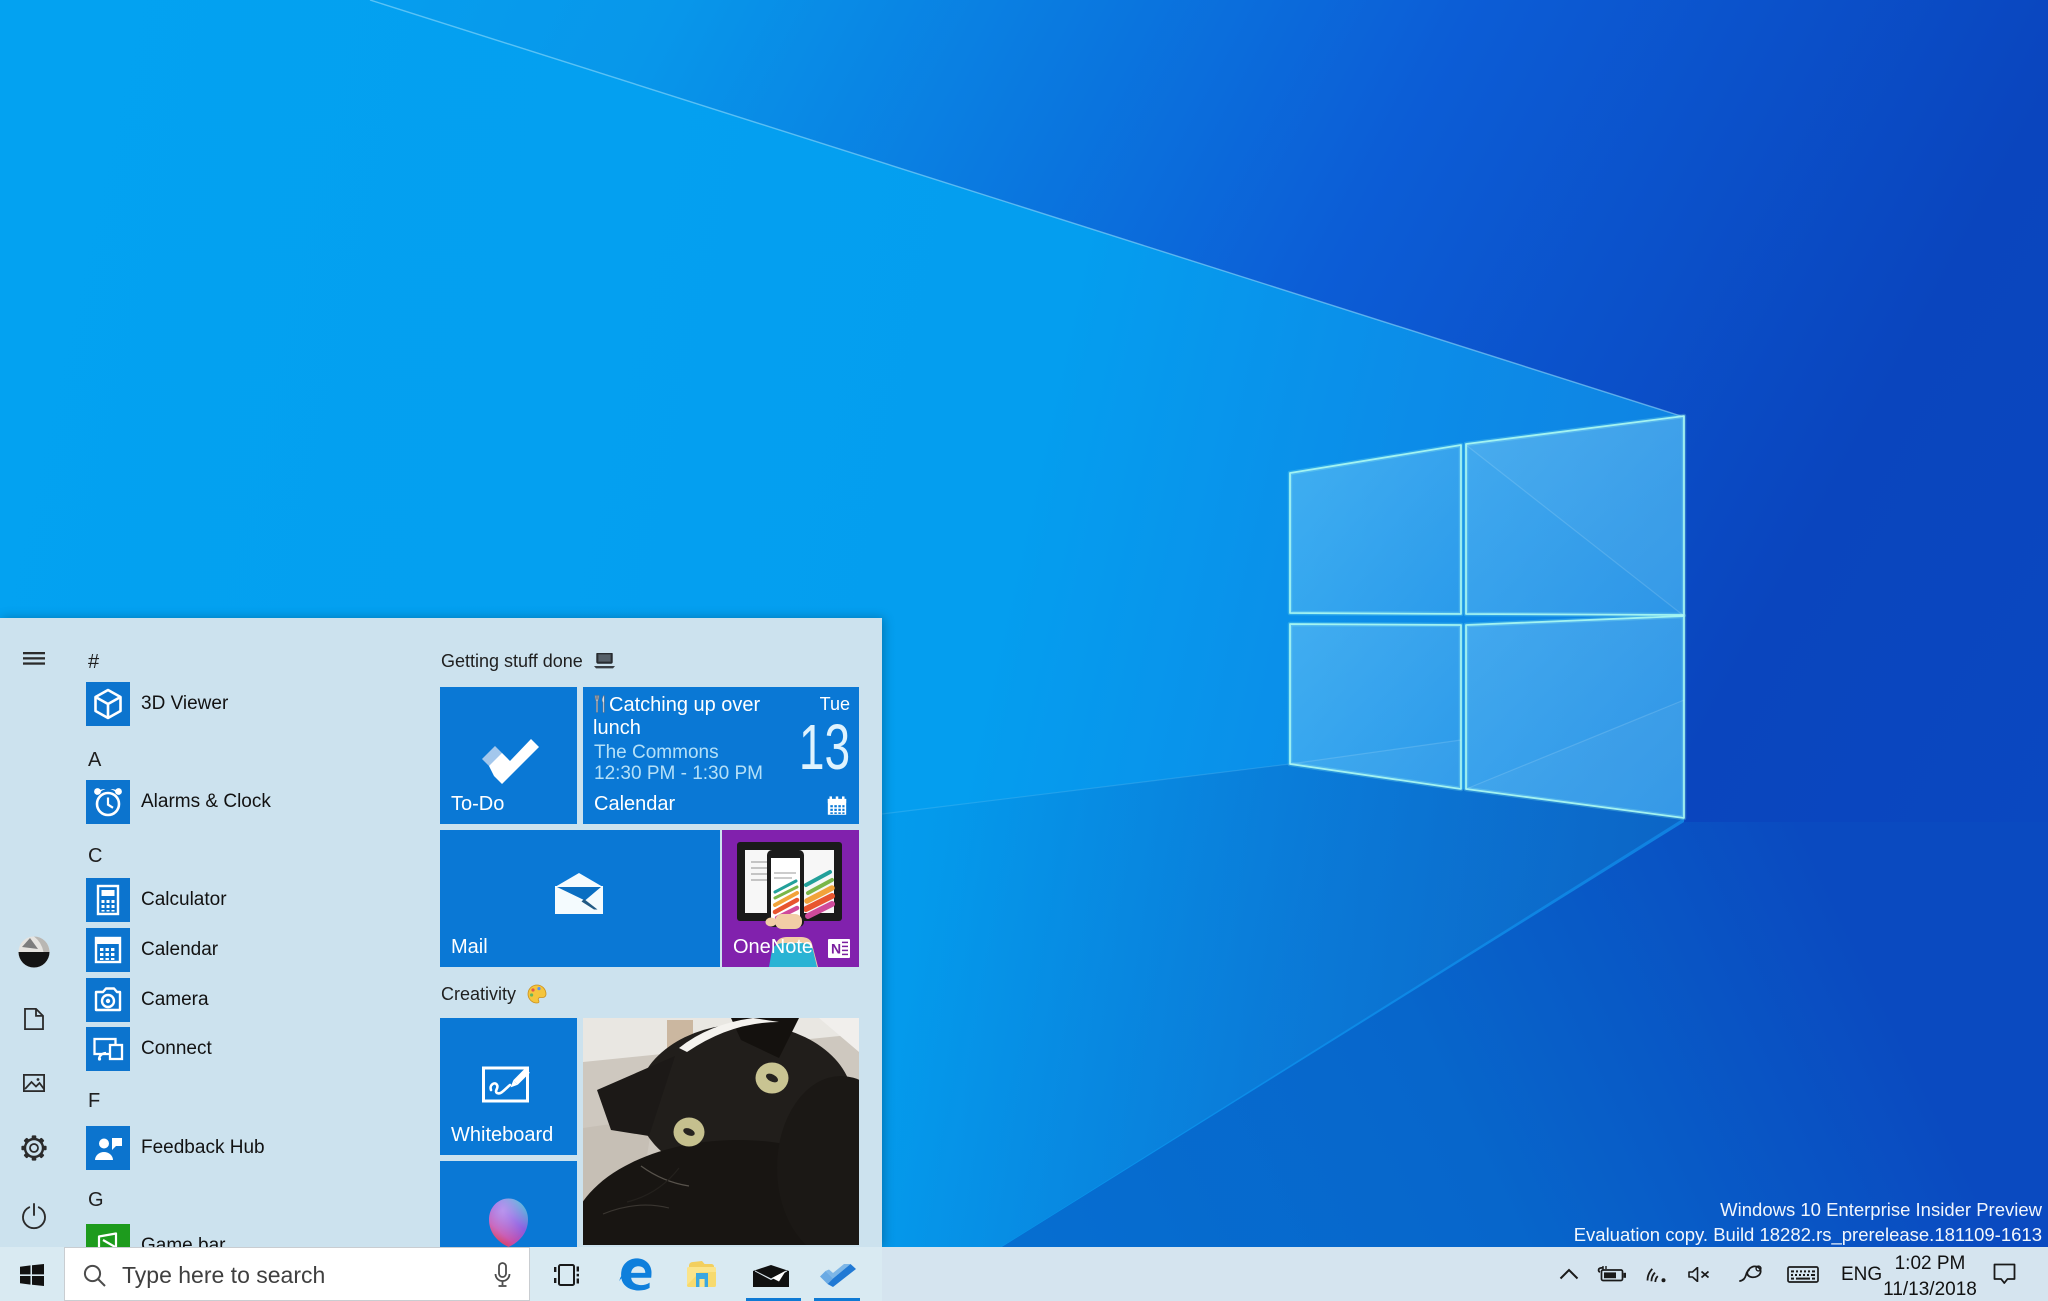 The width and height of the screenshot is (2048, 1301). Describe the element at coordinates (836, 949) in the screenshot. I see `svg-text: N` at that location.